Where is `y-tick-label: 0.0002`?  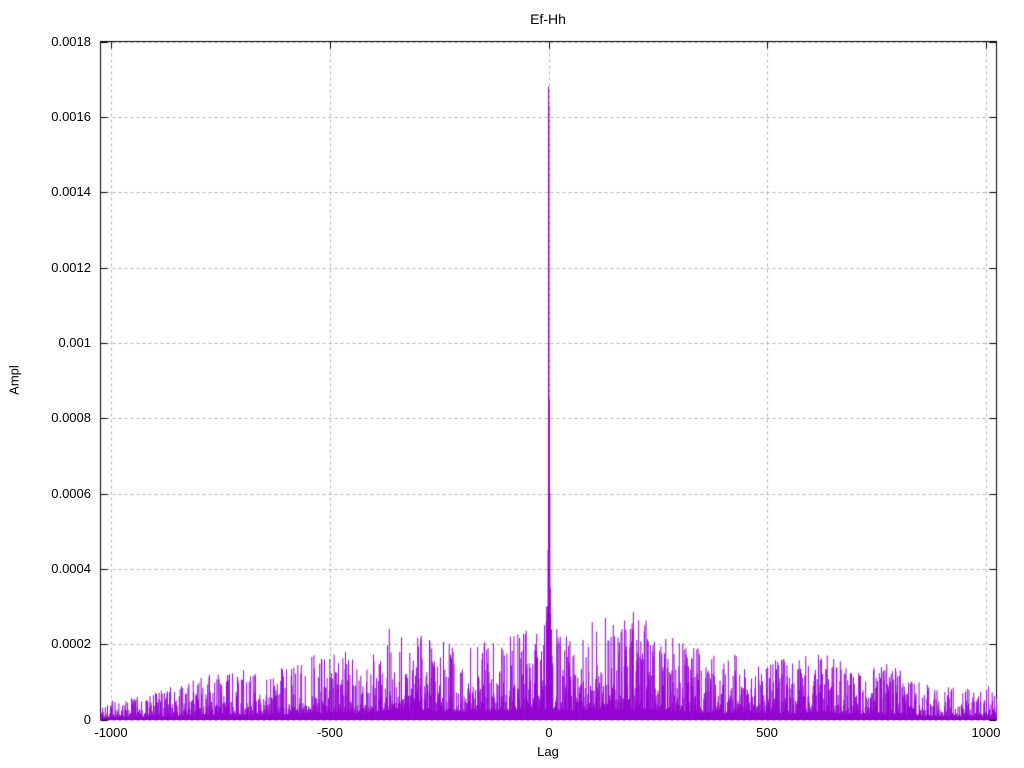 y-tick-label: 0.0002 is located at coordinates (71, 643).